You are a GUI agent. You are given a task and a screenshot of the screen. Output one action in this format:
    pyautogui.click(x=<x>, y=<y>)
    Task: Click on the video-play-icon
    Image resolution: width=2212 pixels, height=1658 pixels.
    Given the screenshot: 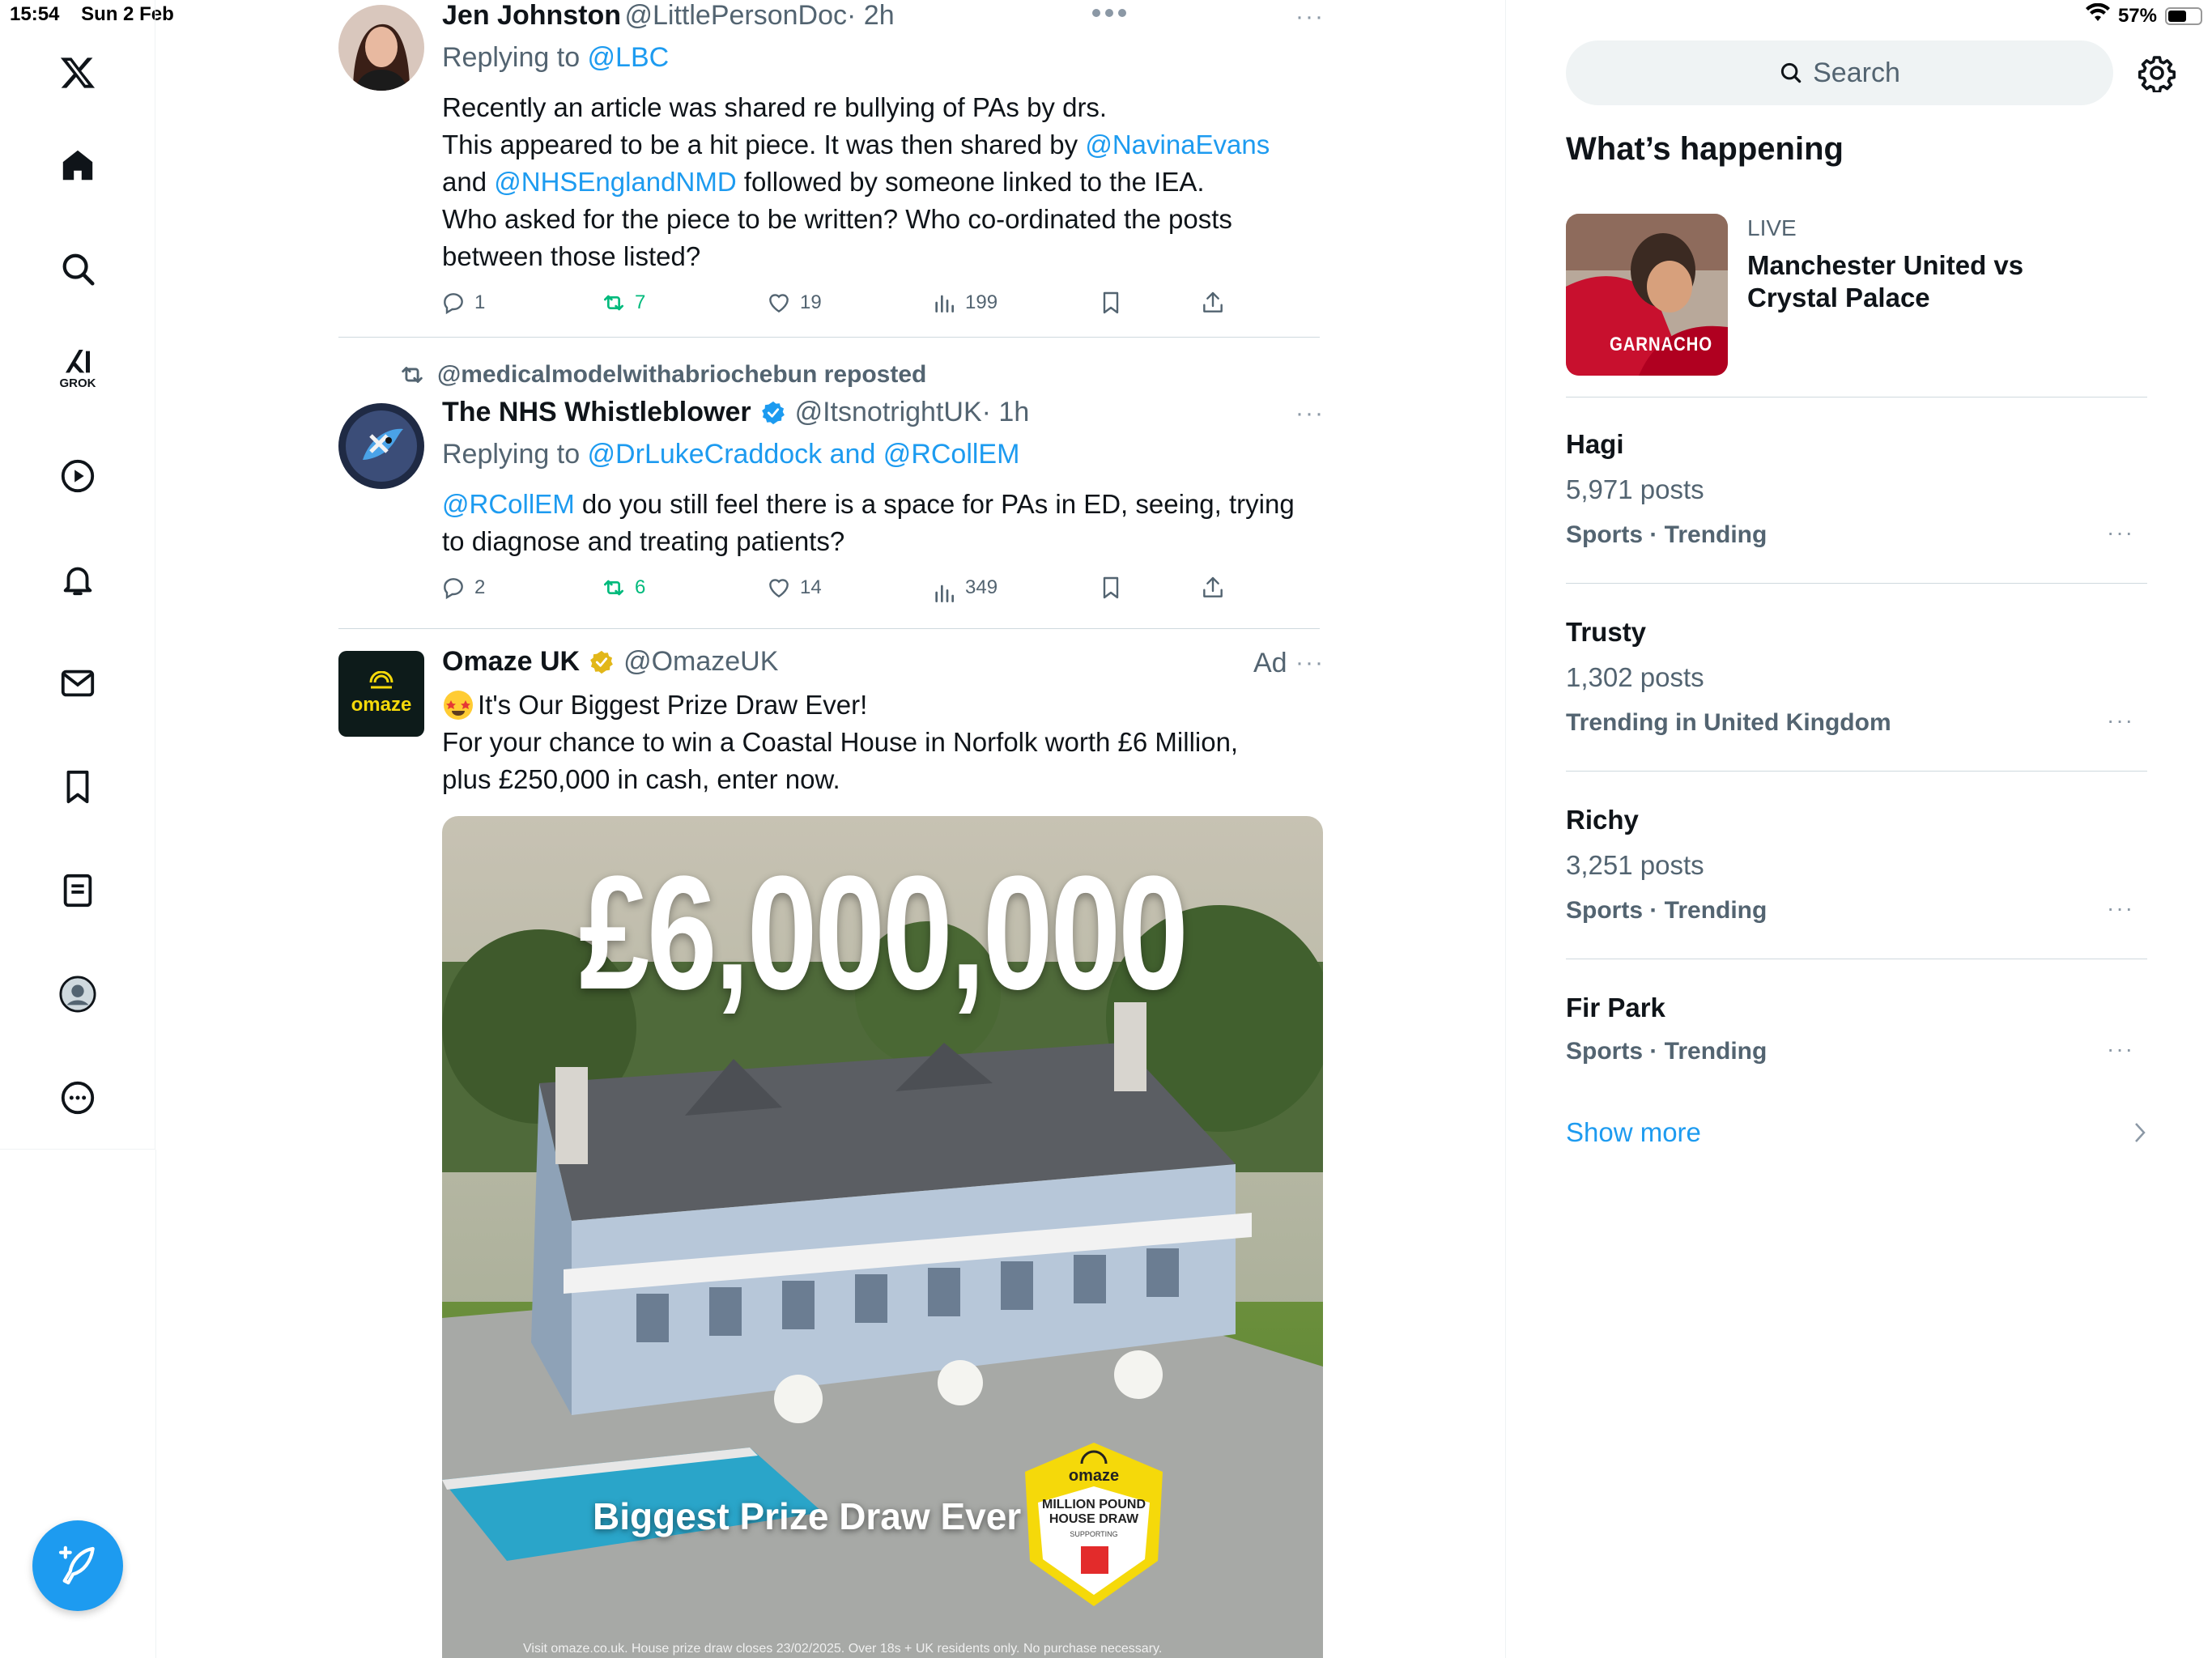 What is the action you would take?
    pyautogui.click(x=77, y=476)
    